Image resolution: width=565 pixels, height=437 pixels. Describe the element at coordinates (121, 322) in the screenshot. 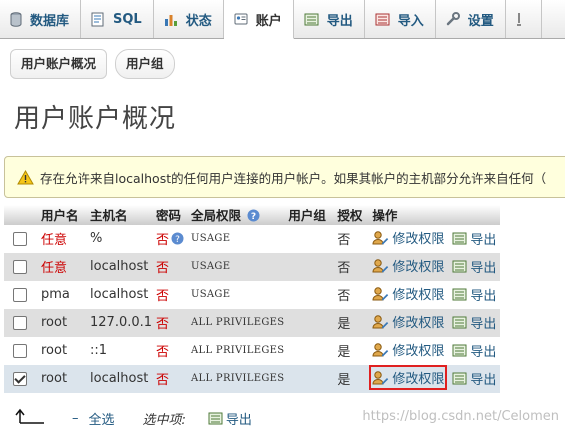

I see `cell-hostname: 127.0.0.1` at that location.